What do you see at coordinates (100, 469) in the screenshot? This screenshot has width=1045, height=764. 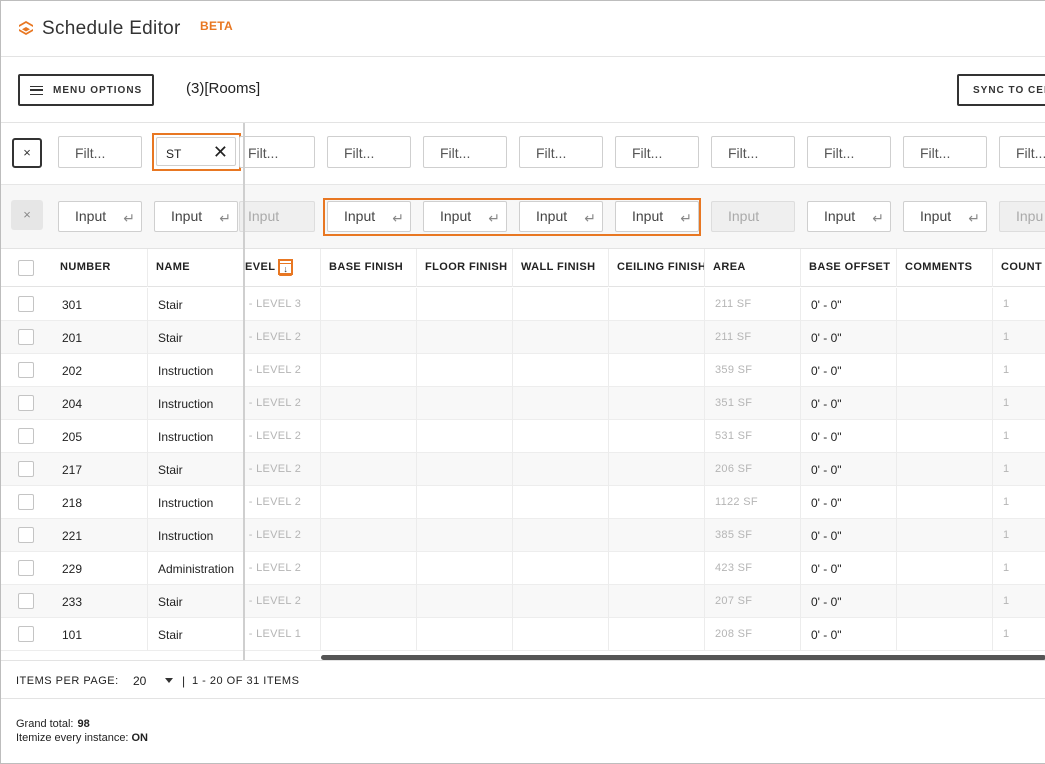 I see `cell-number: 217` at bounding box center [100, 469].